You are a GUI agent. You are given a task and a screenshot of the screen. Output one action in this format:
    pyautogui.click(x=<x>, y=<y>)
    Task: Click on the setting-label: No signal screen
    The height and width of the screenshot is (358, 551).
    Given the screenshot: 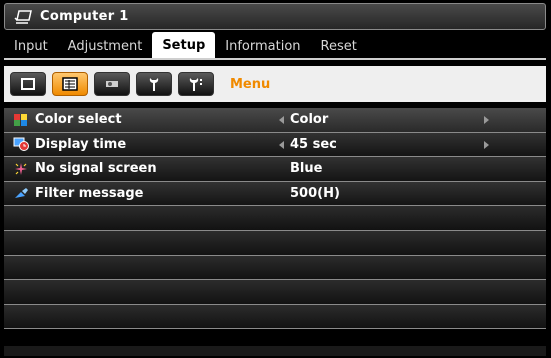 What is the action you would take?
    pyautogui.click(x=96, y=169)
    